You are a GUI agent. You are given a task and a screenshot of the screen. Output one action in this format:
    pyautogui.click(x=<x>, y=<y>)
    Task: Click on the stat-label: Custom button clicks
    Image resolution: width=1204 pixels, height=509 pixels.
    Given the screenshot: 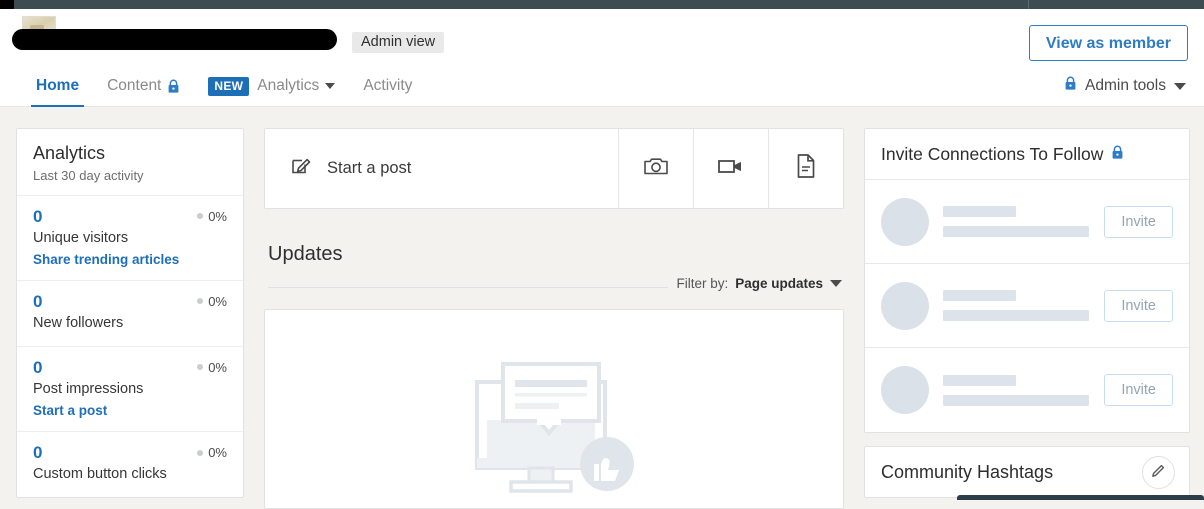 What is the action you would take?
    pyautogui.click(x=100, y=474)
    